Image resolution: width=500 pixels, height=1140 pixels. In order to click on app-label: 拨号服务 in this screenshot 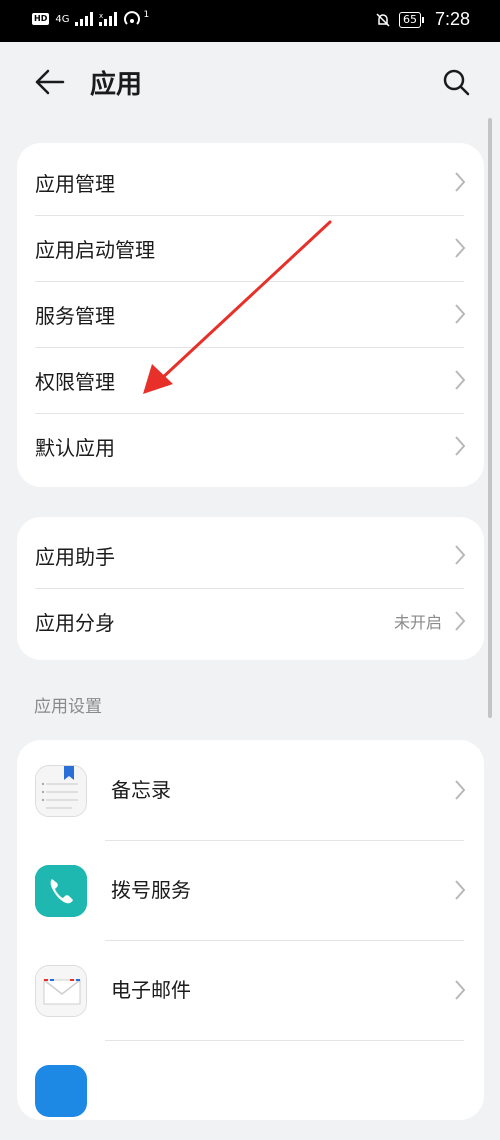, I will do `click(151, 890)`.